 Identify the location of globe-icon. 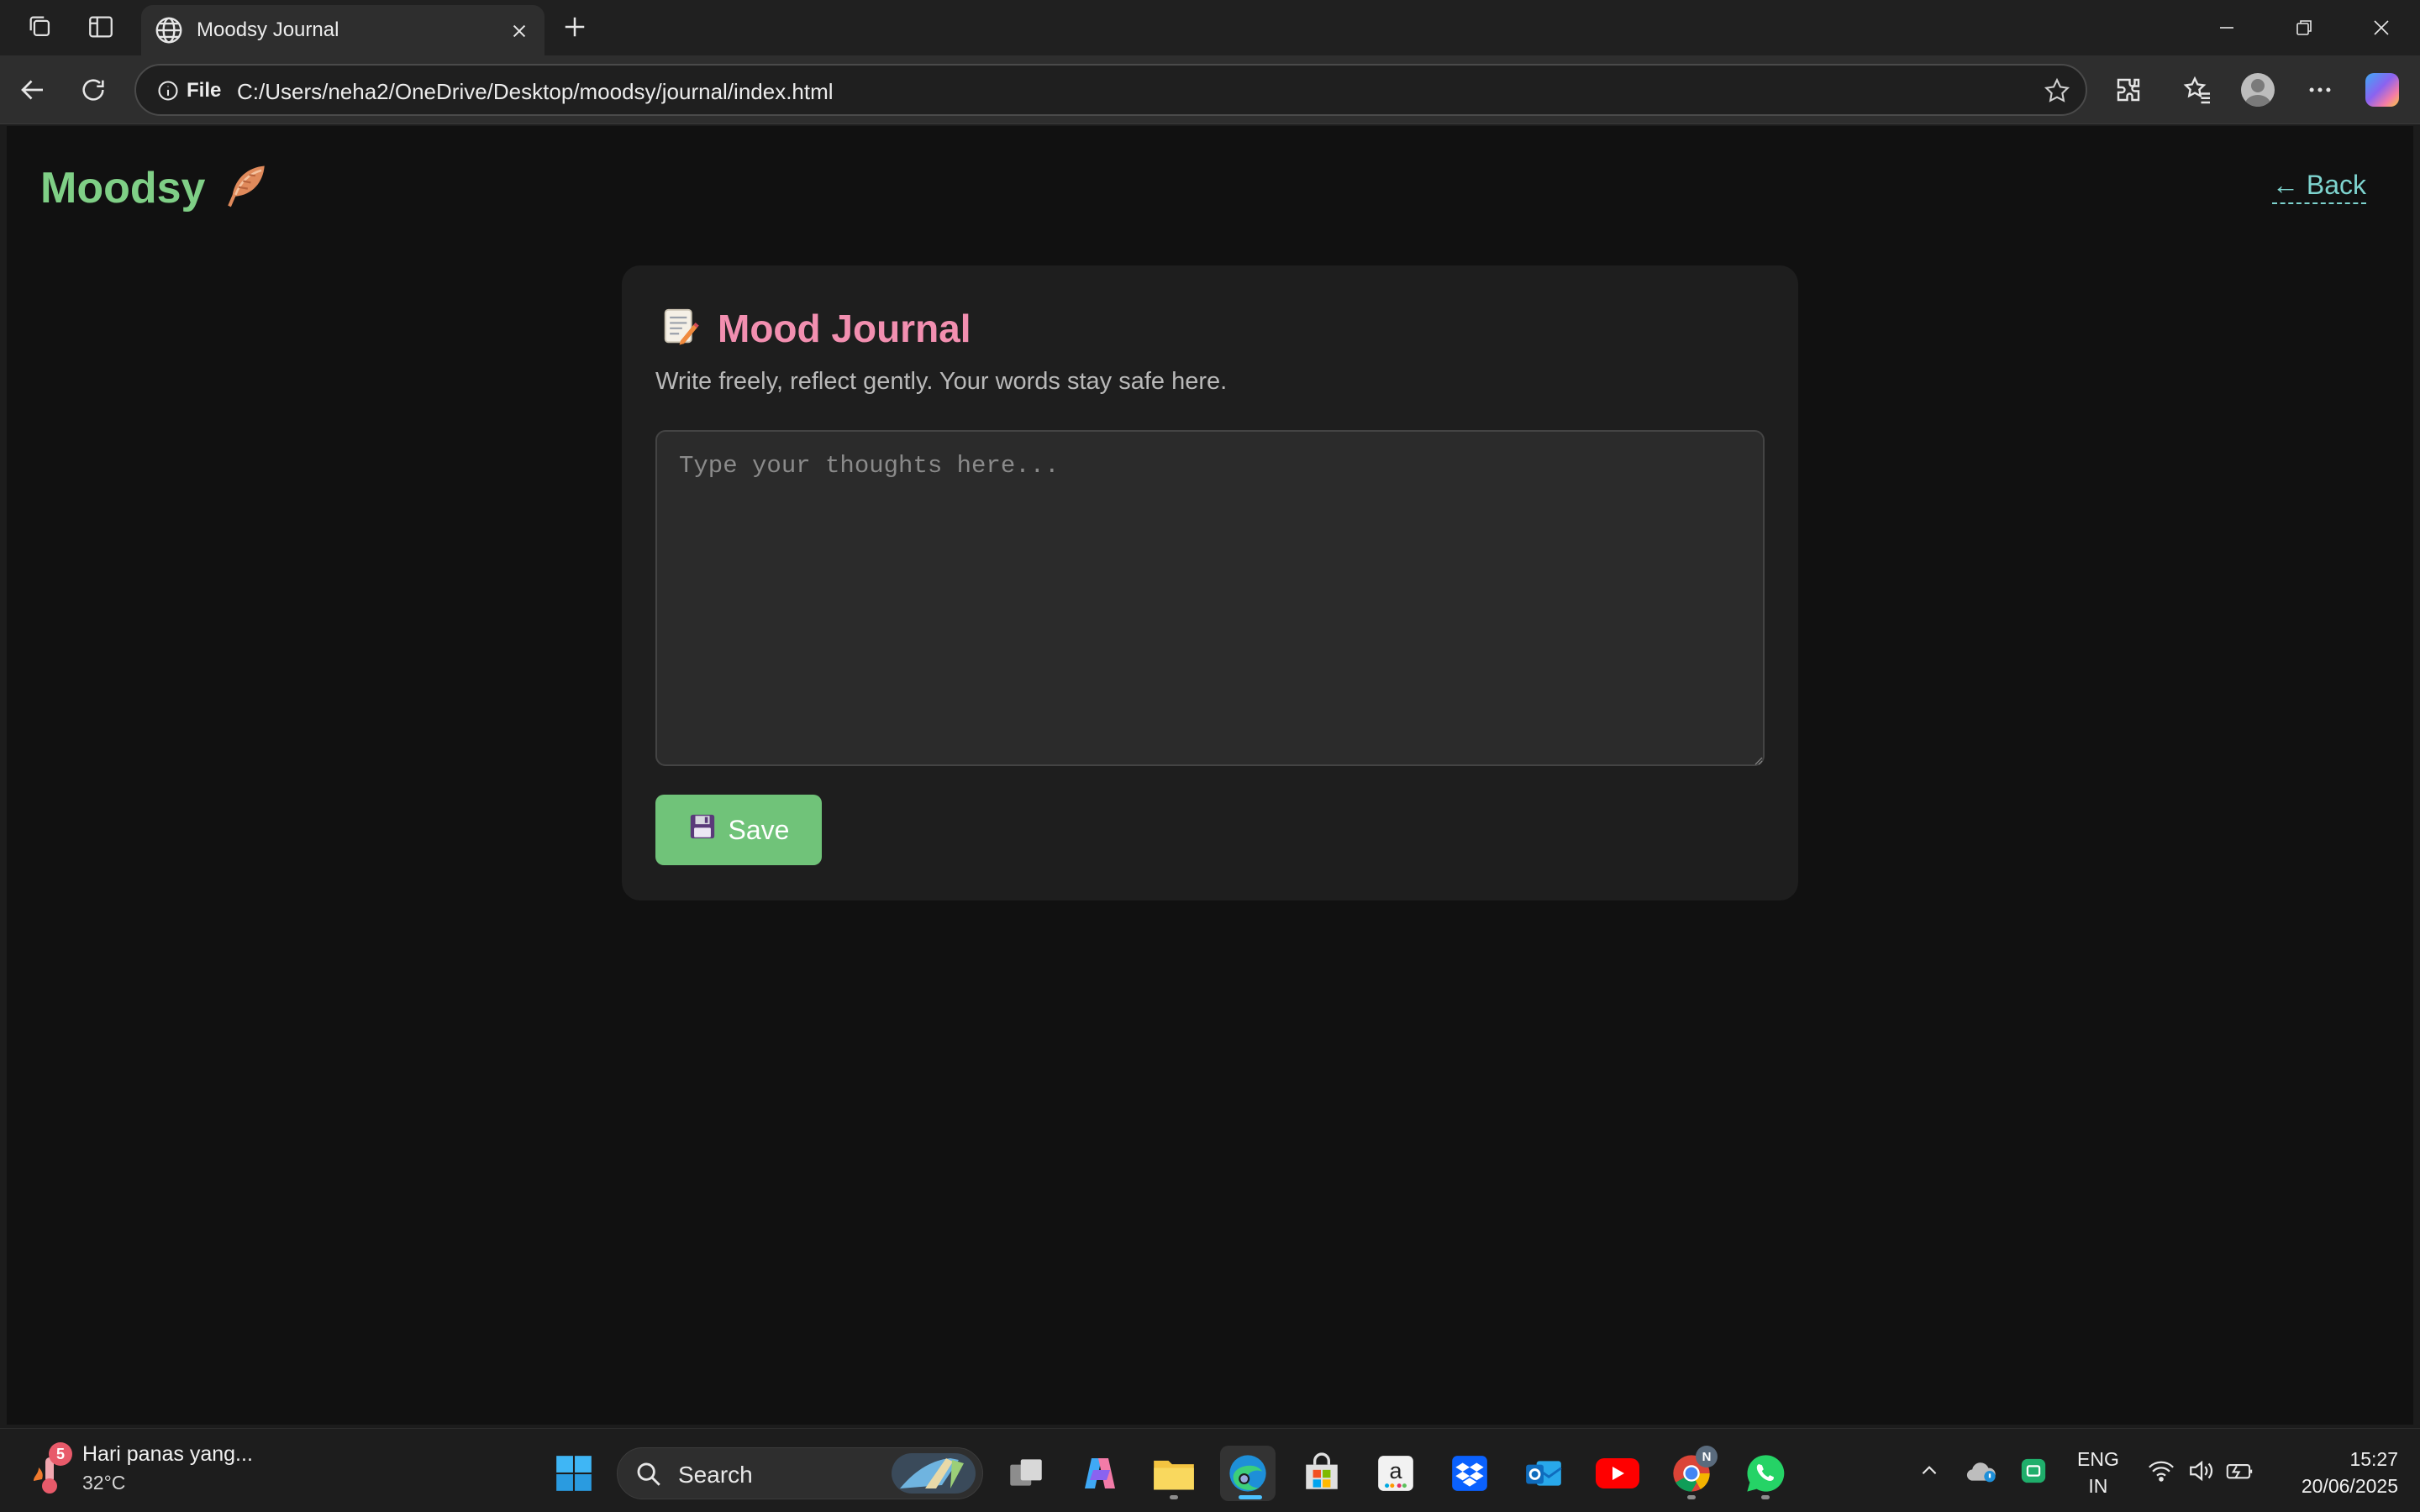
(169, 32).